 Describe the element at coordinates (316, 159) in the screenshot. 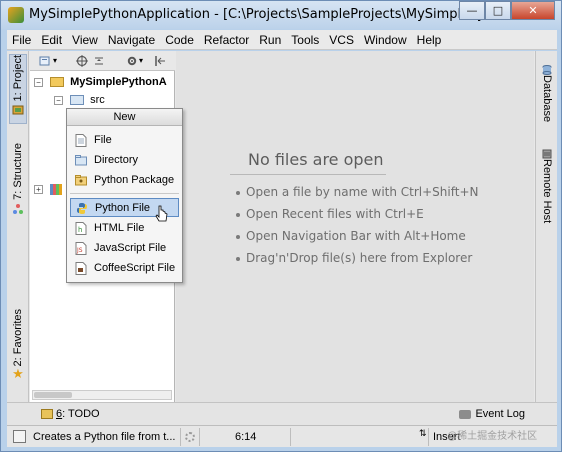

I see `no-files-title: No files are open` at that location.